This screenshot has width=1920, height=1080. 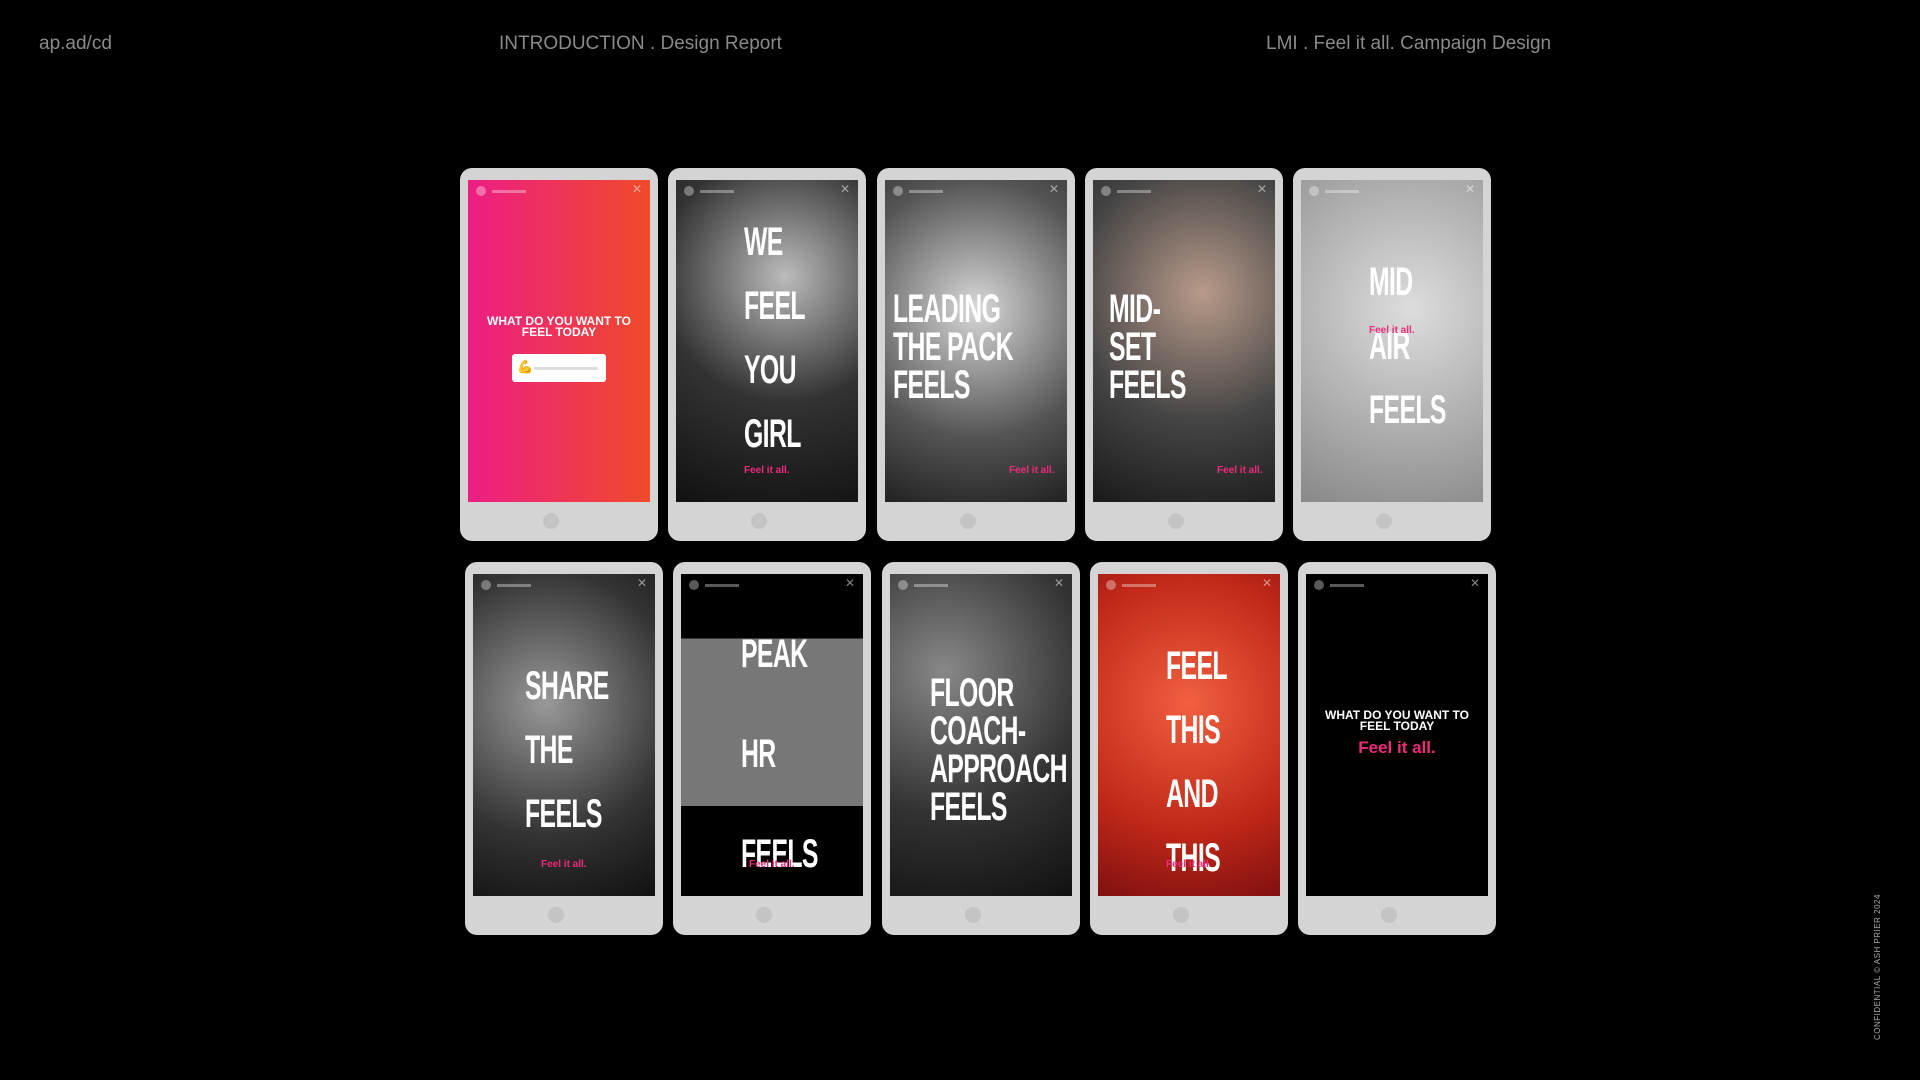 I want to click on section-title: INTRODUCTION . Design Report, so click(x=640, y=43).